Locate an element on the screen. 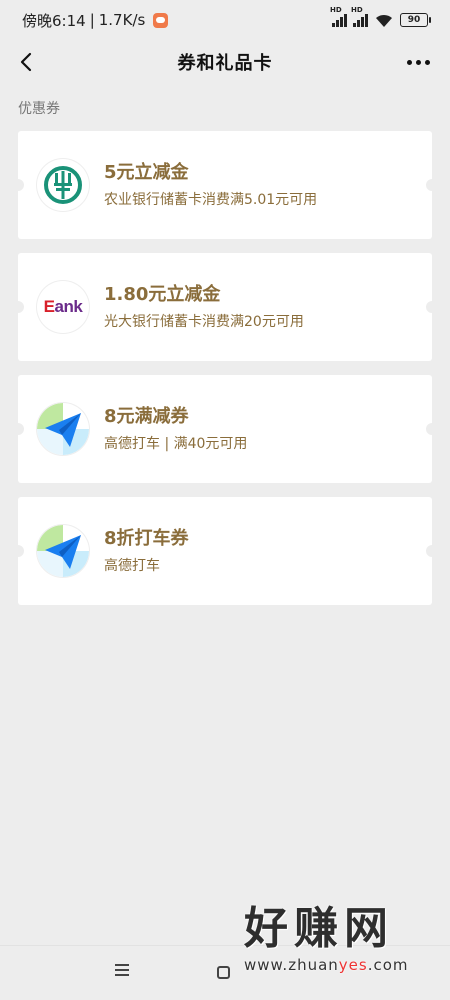  more-button is located at coordinates (418, 62).